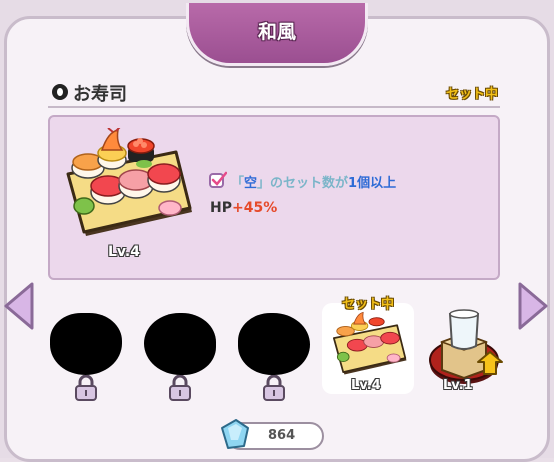 The width and height of the screenshot is (554, 462). I want to click on arrow-left-icon, so click(19, 306).